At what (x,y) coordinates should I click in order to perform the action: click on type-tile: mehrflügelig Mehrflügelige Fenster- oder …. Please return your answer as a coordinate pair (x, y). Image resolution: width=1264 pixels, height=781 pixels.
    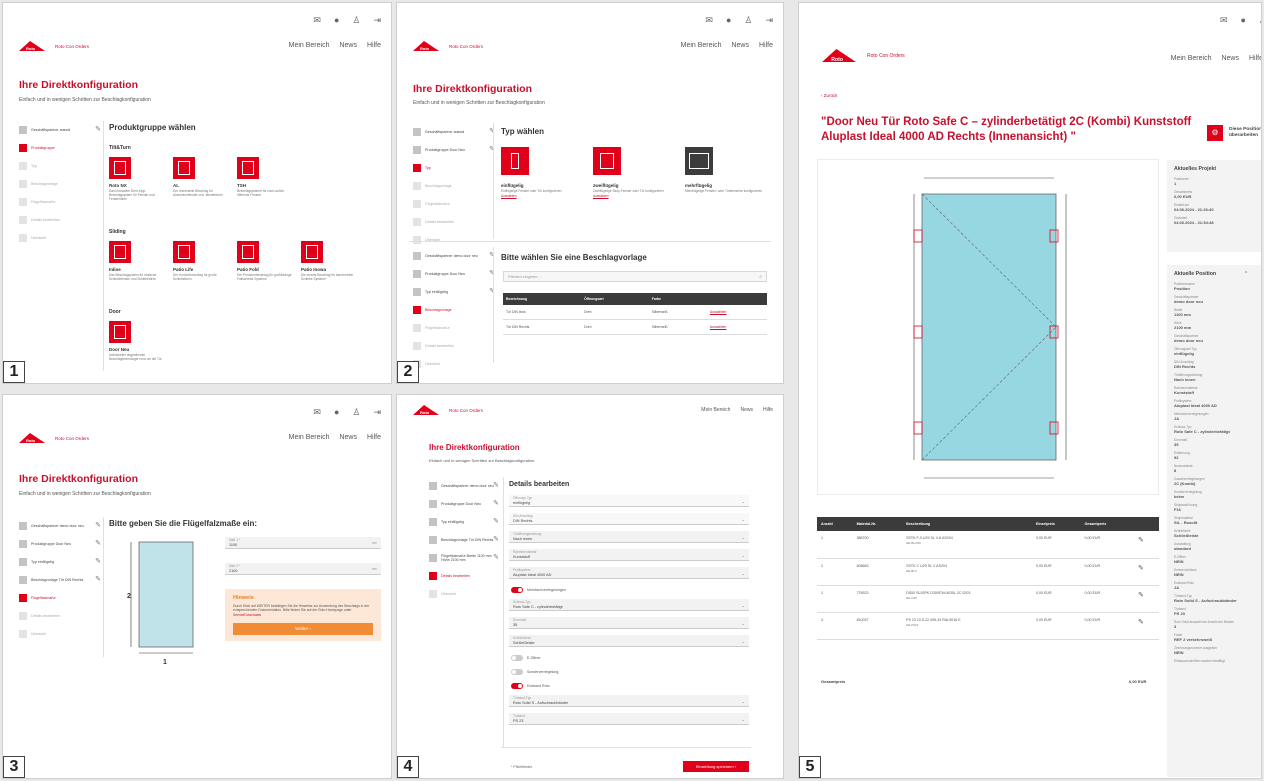
    Looking at the image, I should click on (727, 170).